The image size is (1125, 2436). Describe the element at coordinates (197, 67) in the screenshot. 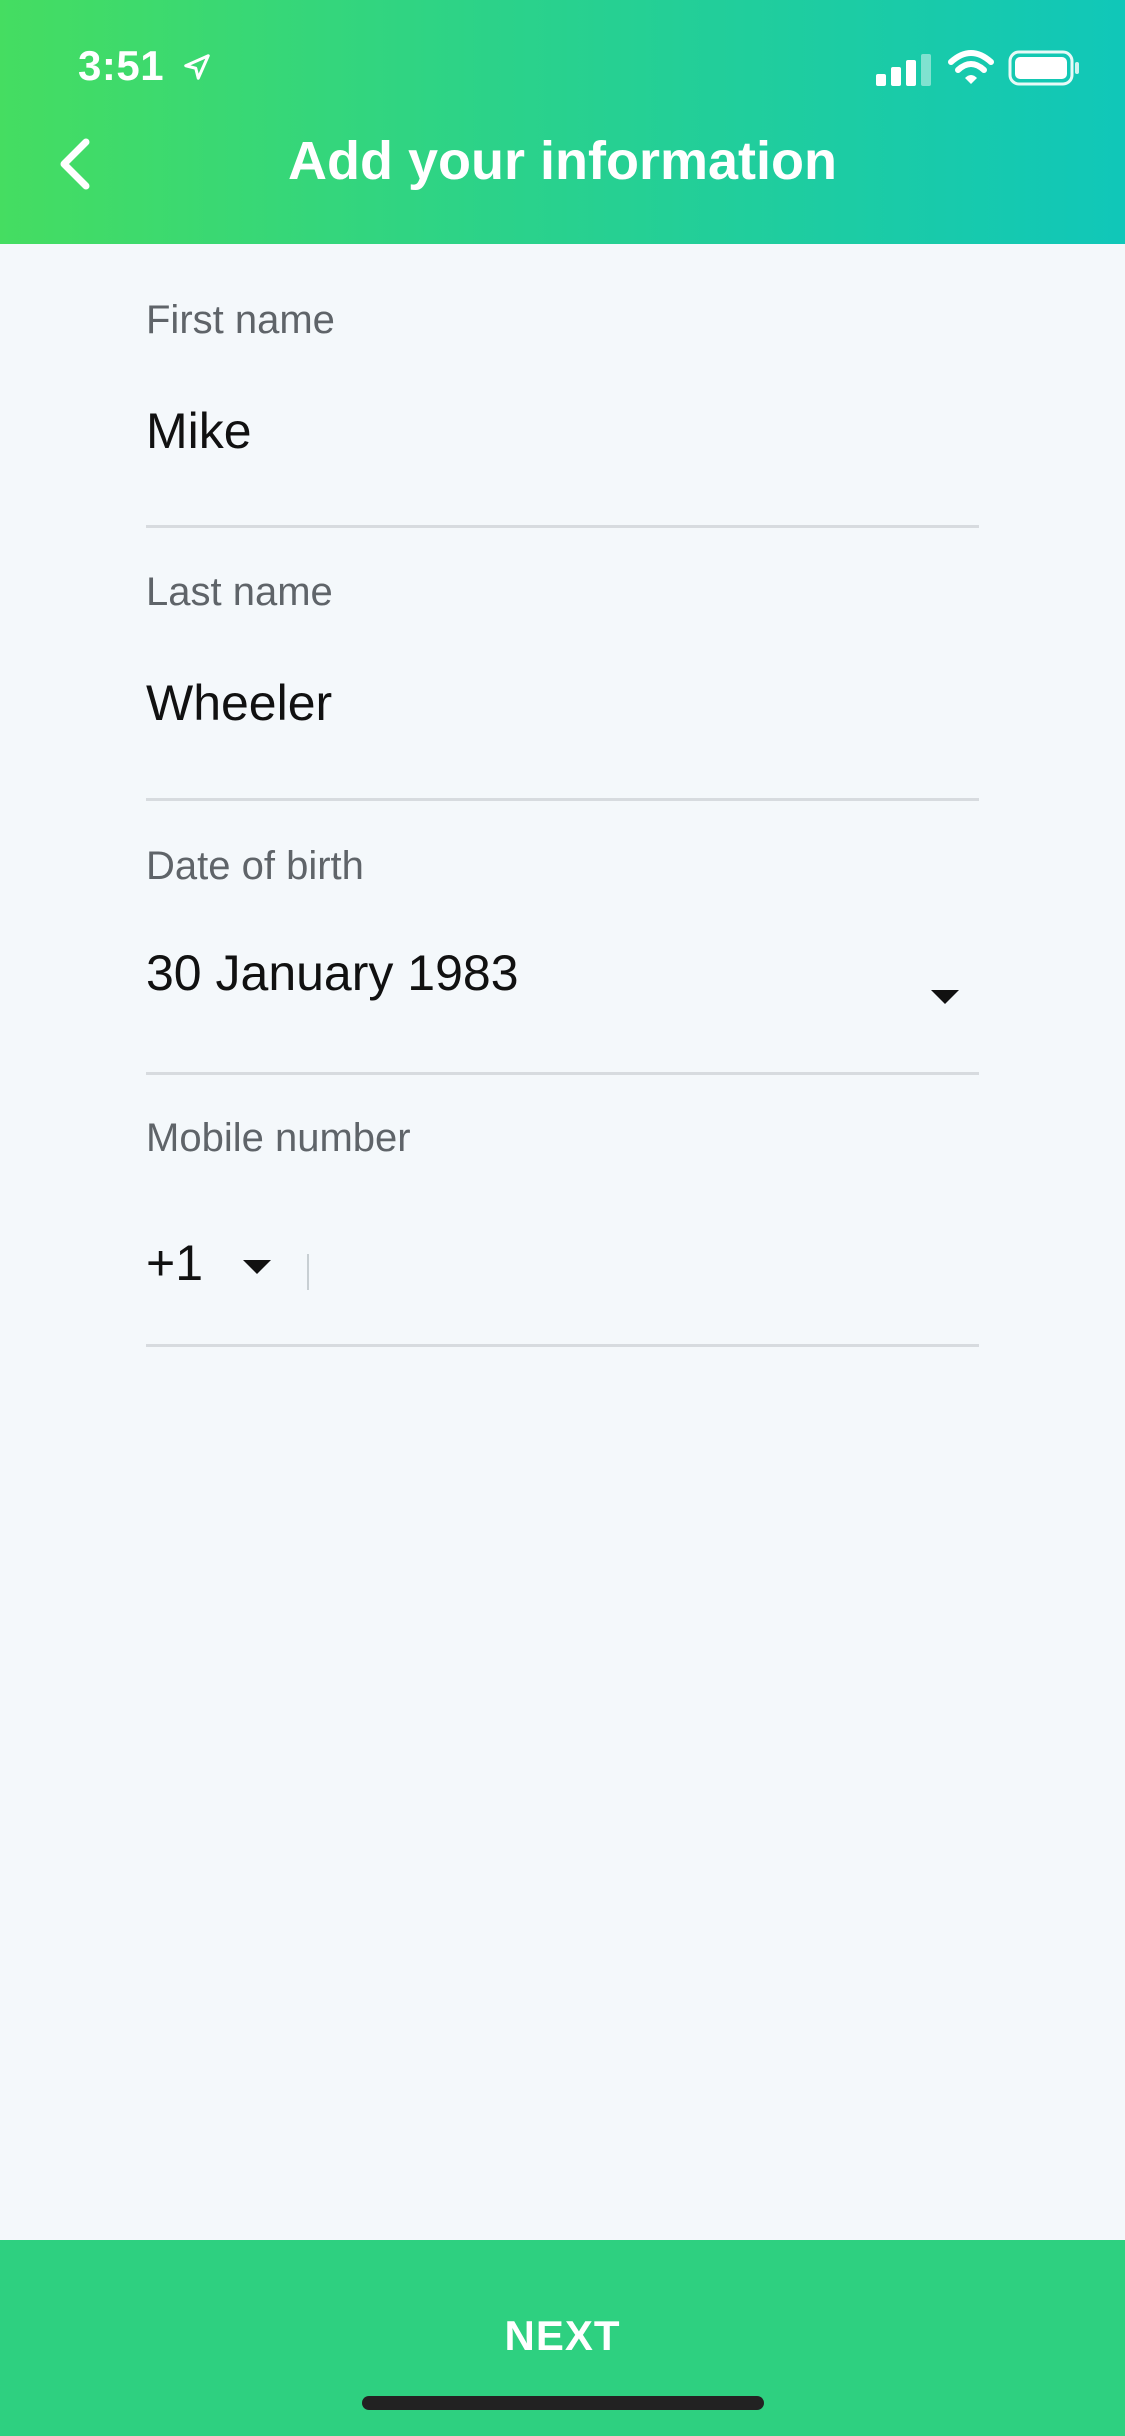

I see `location-arrow-icon` at that location.